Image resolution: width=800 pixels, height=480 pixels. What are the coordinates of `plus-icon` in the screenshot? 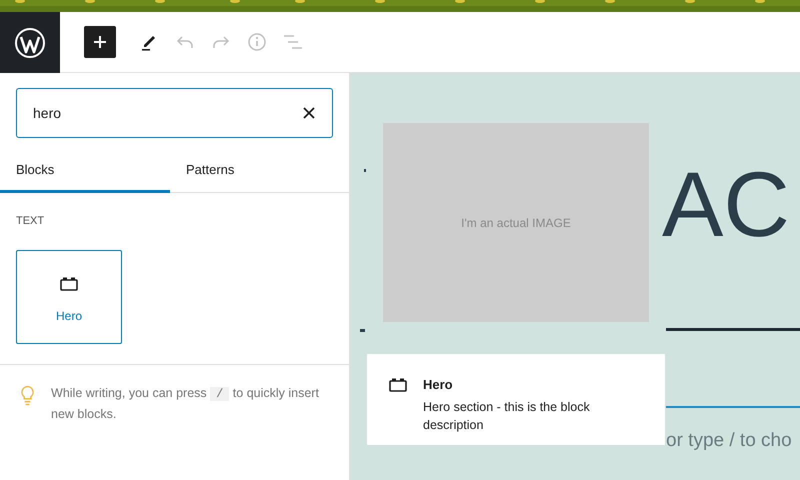 It's located at (100, 42).